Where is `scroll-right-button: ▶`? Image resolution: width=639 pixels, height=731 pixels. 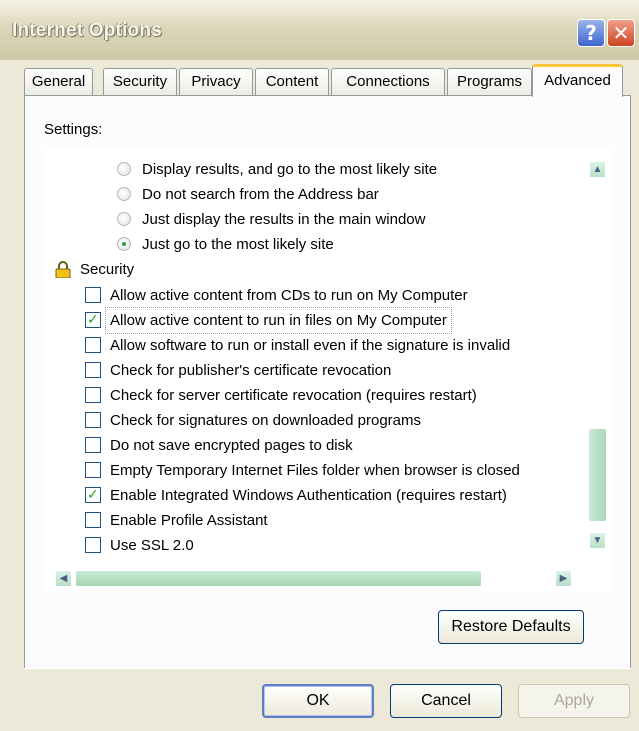
scroll-right-button: ▶ is located at coordinates (563, 578).